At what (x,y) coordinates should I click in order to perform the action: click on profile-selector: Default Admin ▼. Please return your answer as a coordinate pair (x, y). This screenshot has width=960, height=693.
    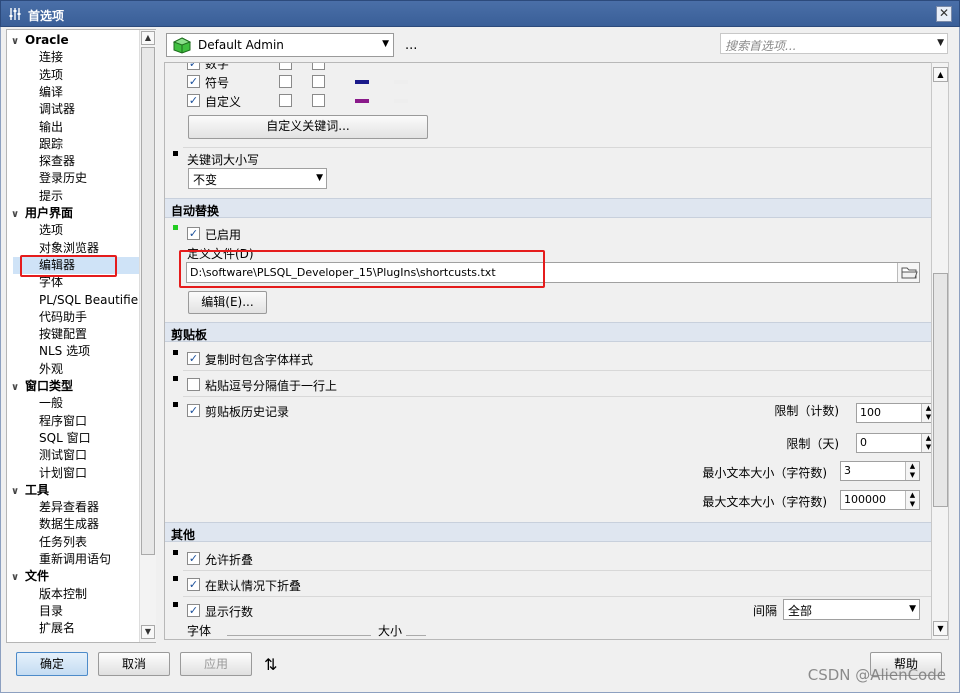
    Looking at the image, I should click on (280, 45).